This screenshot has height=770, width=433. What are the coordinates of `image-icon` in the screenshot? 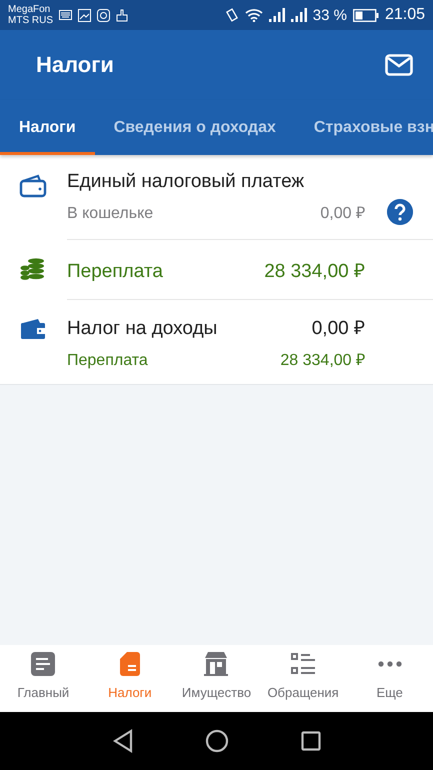 It's located at (84, 15).